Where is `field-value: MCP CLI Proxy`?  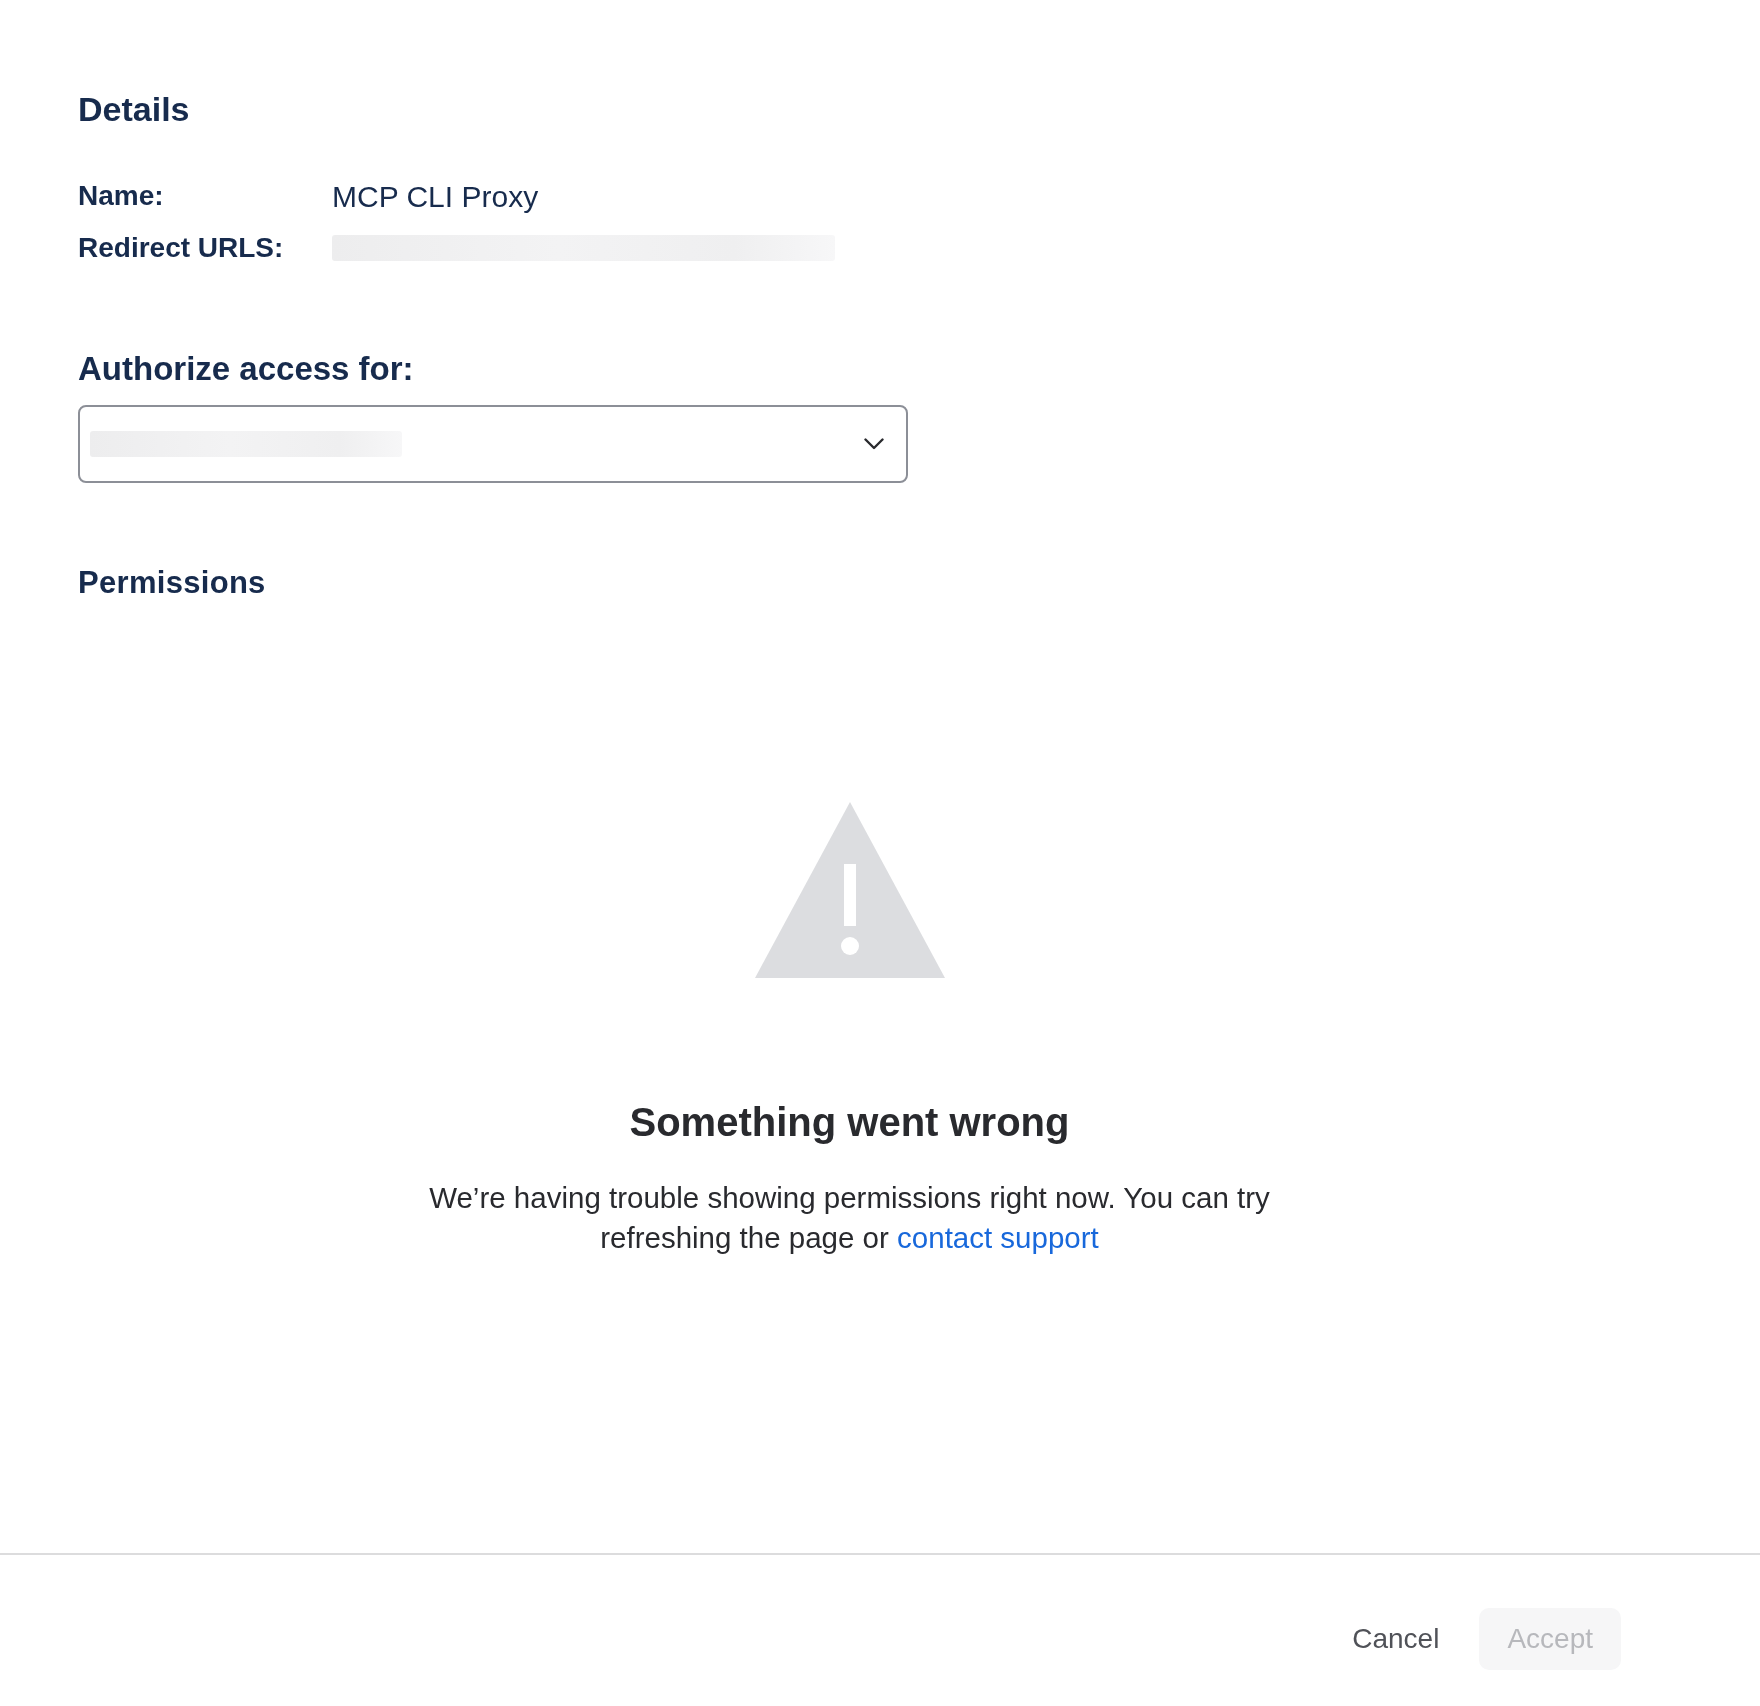 field-value: MCP CLI Proxy is located at coordinates (435, 196).